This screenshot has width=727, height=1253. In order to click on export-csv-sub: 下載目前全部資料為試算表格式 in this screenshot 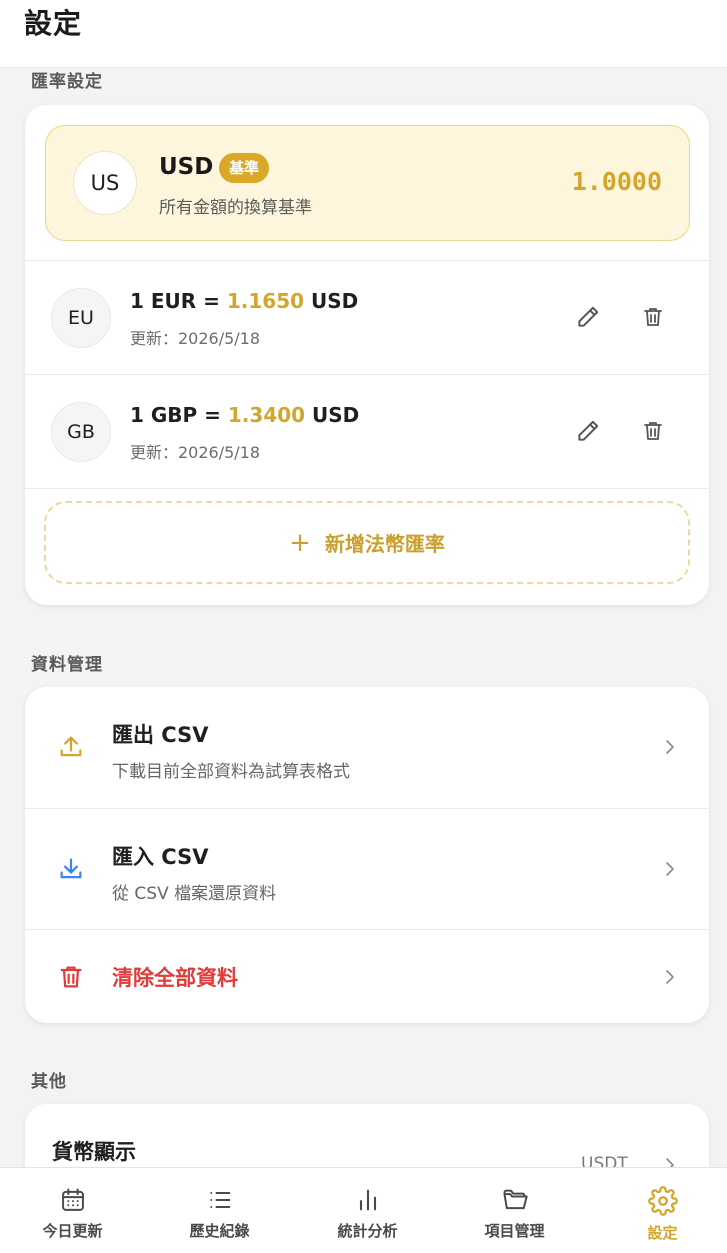, I will do `click(231, 772)`.